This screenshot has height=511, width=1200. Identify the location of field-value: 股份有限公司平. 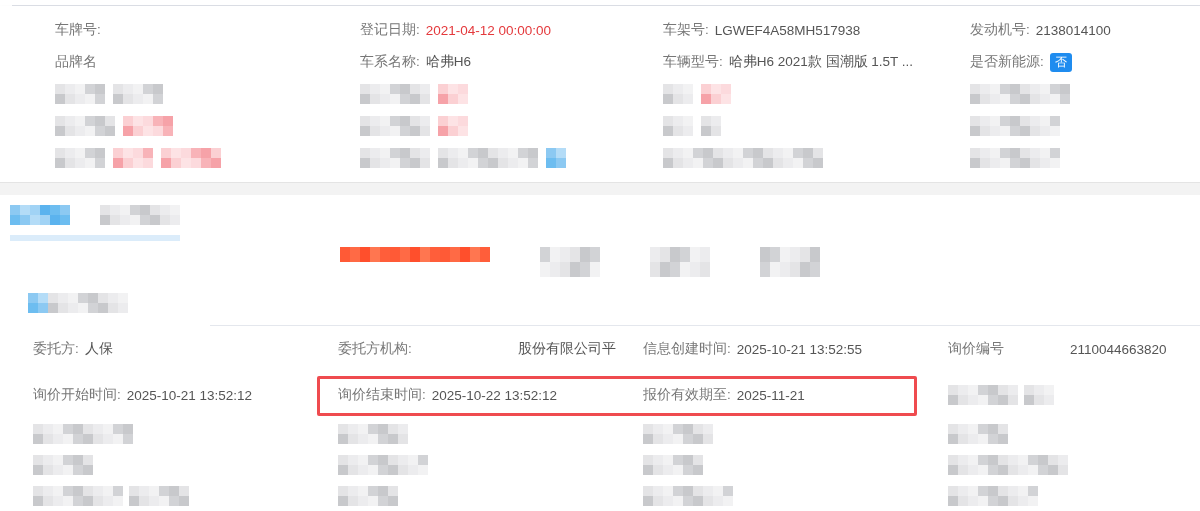
(566, 349).